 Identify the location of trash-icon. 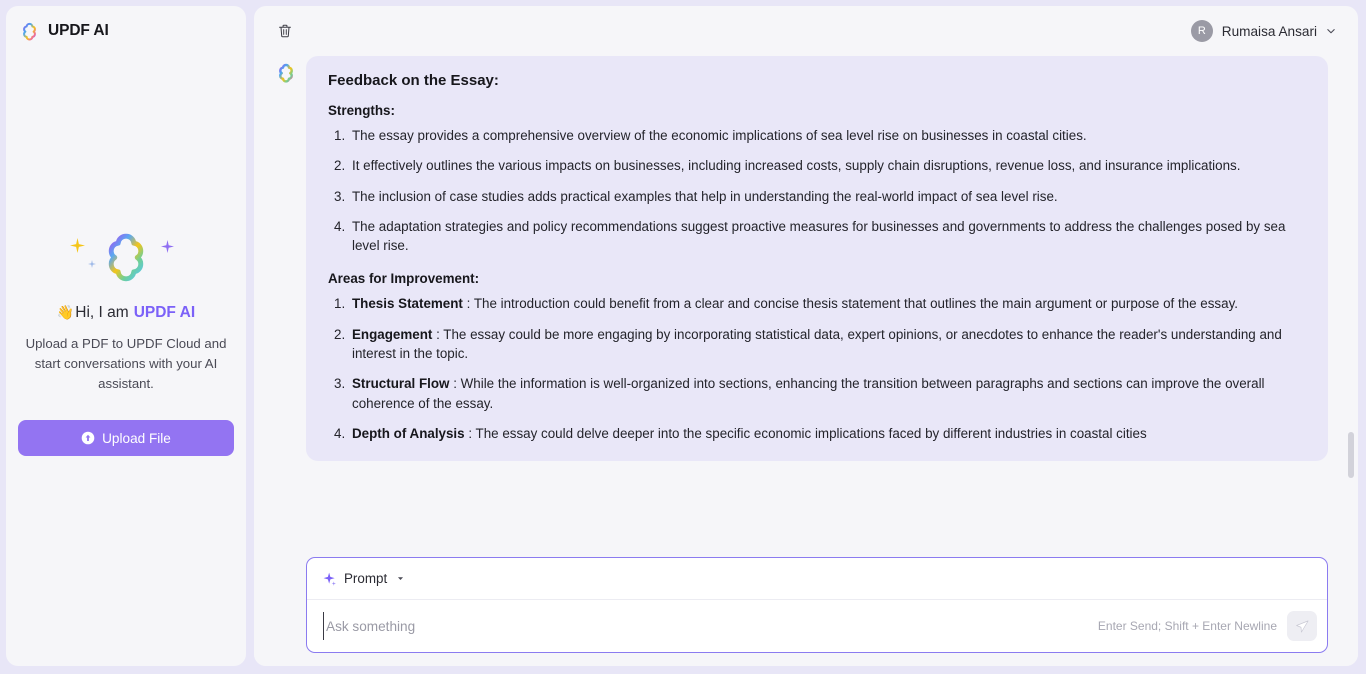
(285, 31).